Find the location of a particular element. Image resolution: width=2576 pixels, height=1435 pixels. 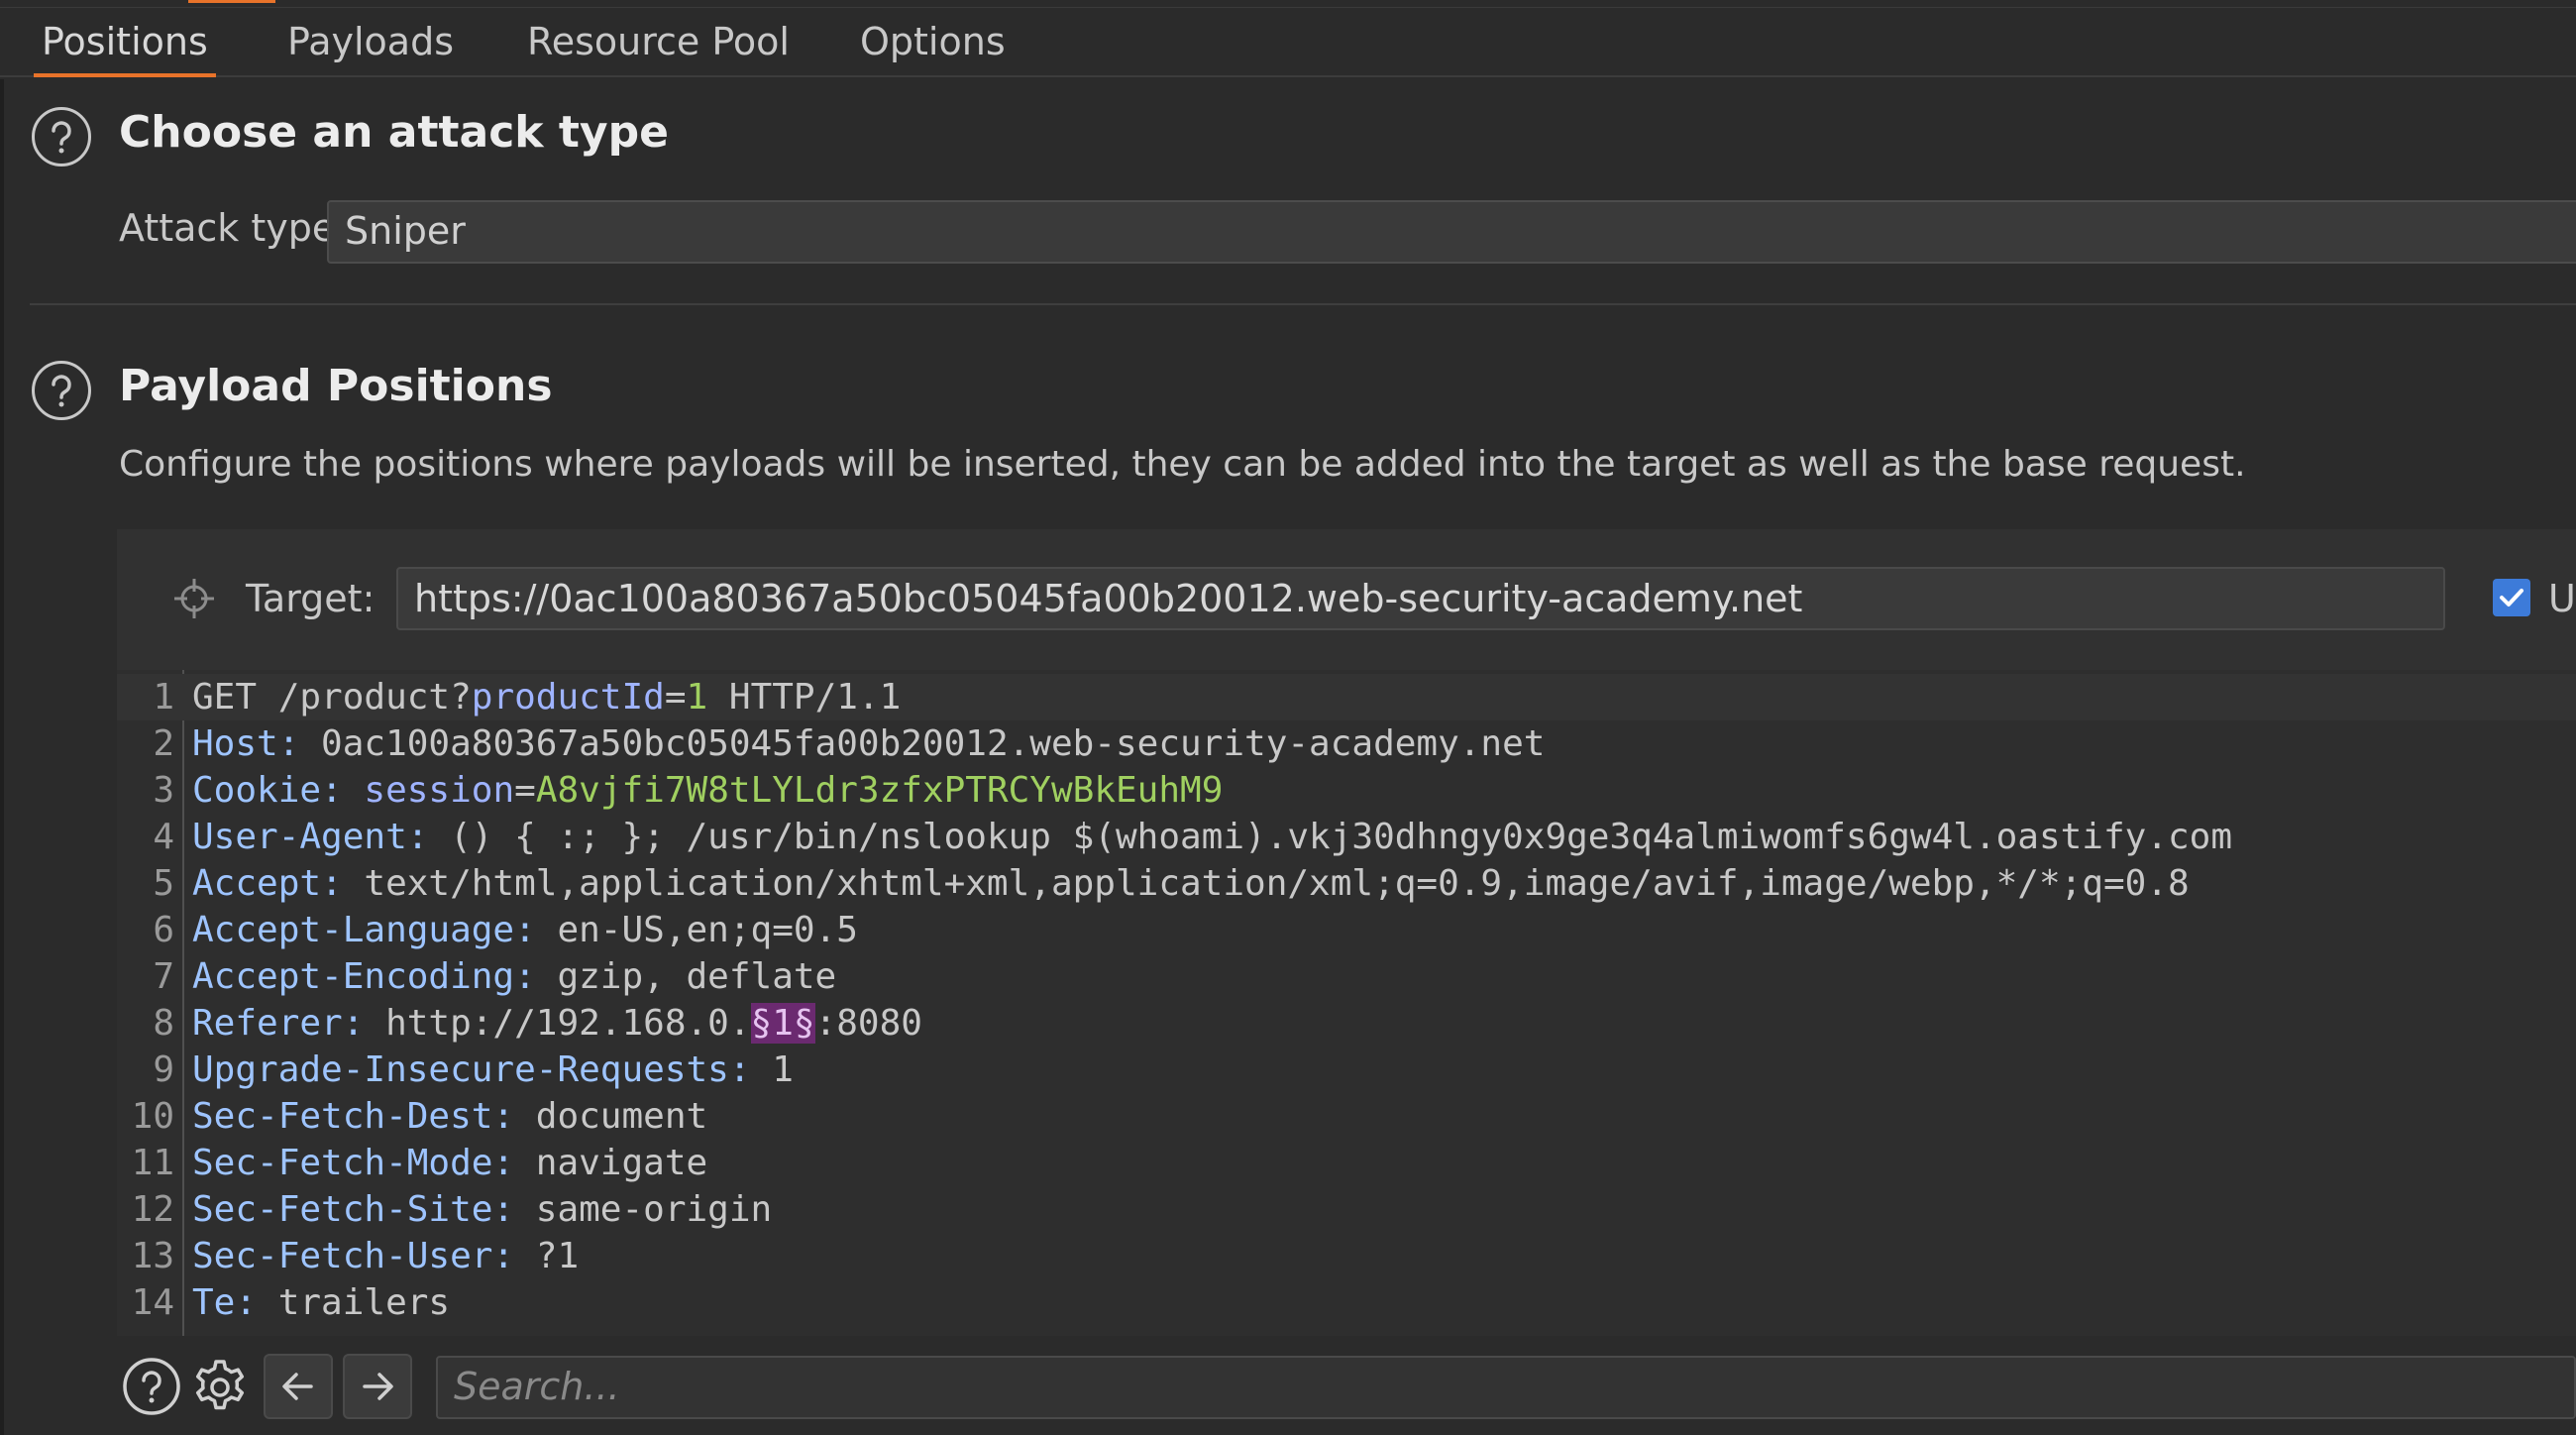

request-line: 11 Sec-Fetch-Mode: navigate is located at coordinates (1346, 1163).